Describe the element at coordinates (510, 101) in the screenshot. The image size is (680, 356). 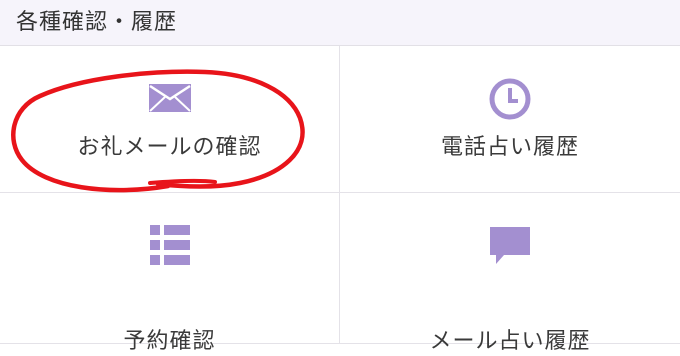
I see `clock-icon` at that location.